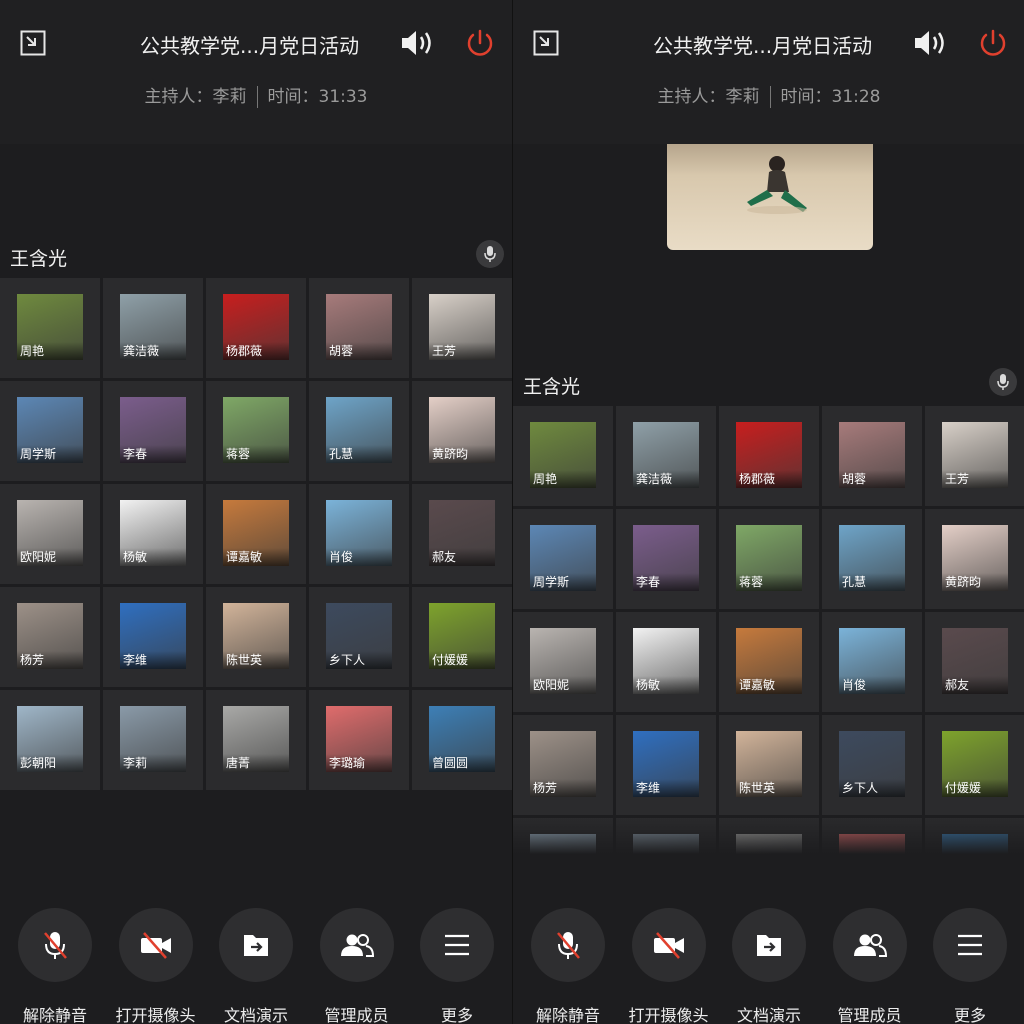  Describe the element at coordinates (359, 557) in the screenshot. I see `participant-name: 肖俊` at that location.